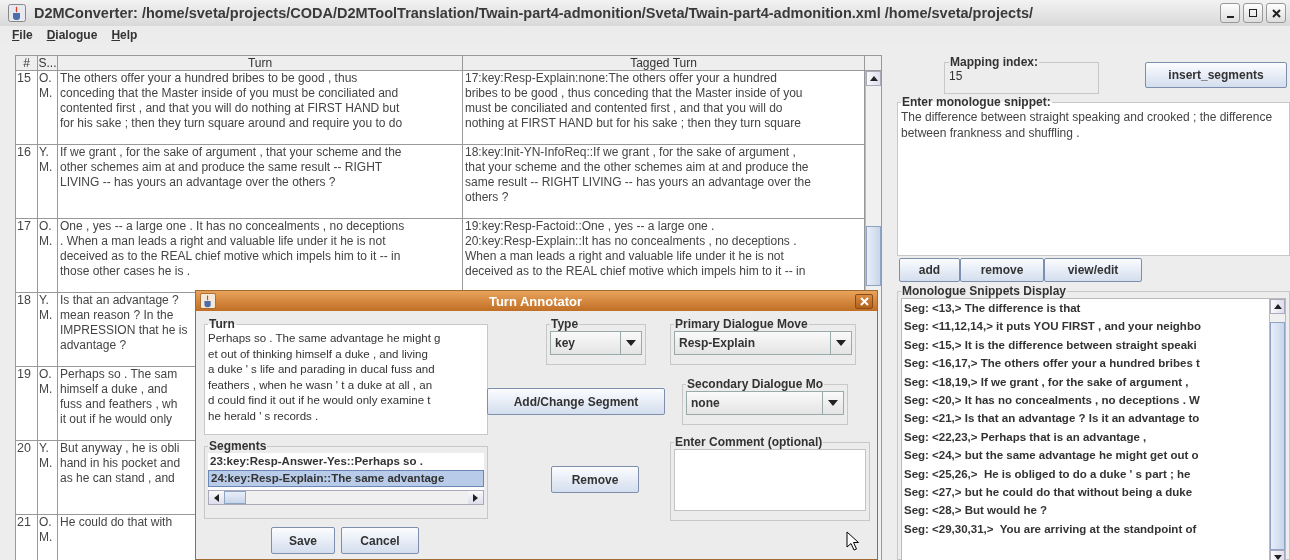 The image size is (1290, 560). What do you see at coordinates (763, 343) in the screenshot?
I see `primary-move-dropdown: Resp-Explain` at bounding box center [763, 343].